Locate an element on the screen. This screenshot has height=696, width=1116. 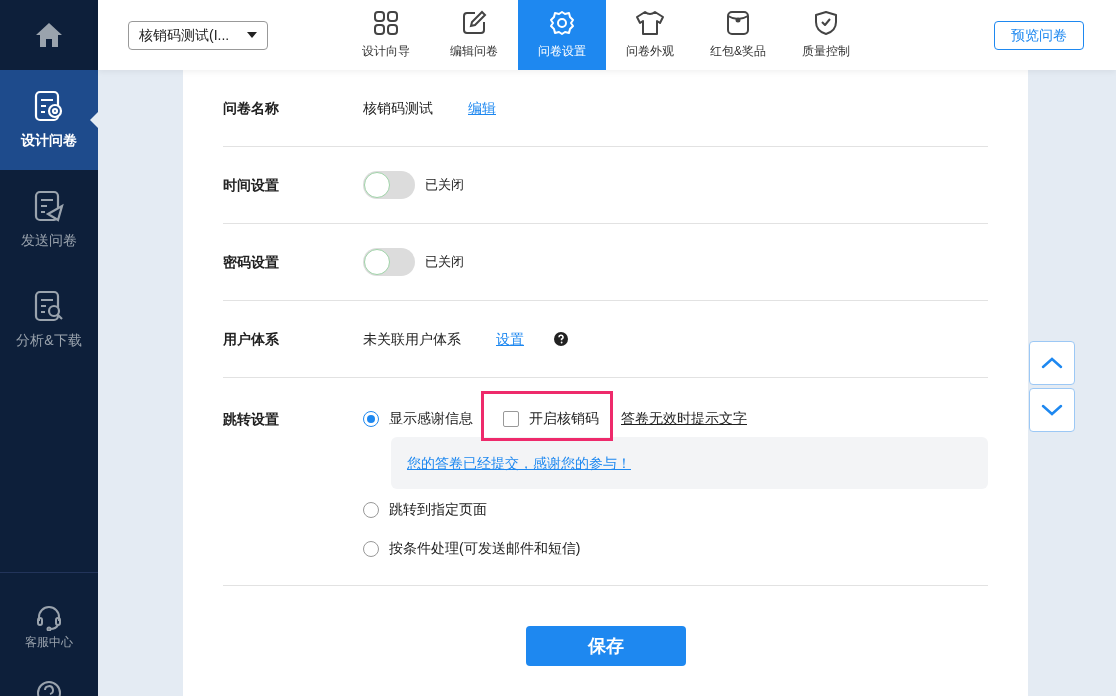
document-search-icon is located at coordinates (49, 305).